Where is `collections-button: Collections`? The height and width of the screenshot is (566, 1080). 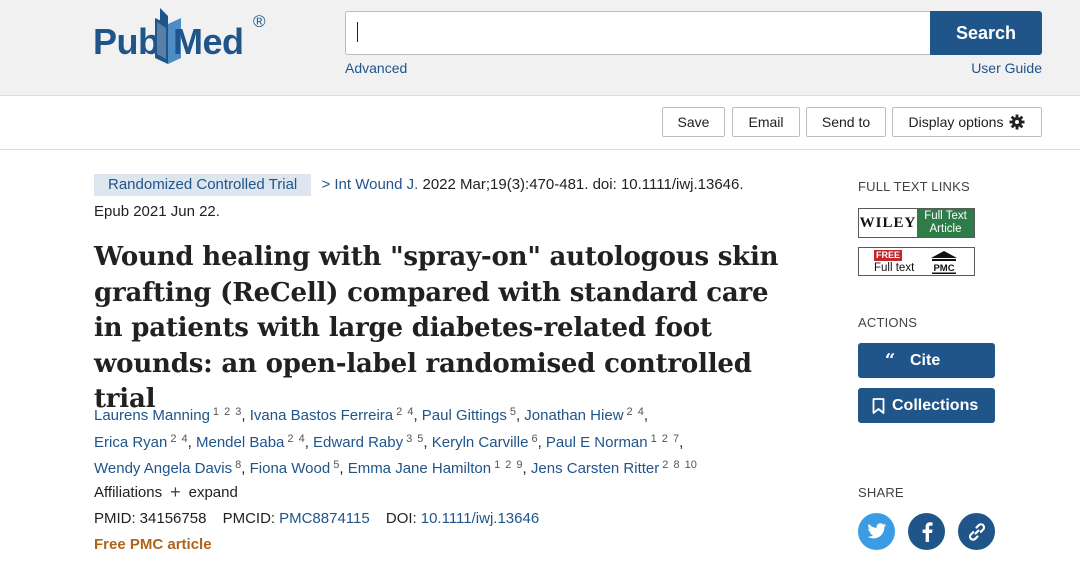
collections-button: Collections is located at coordinates (926, 405).